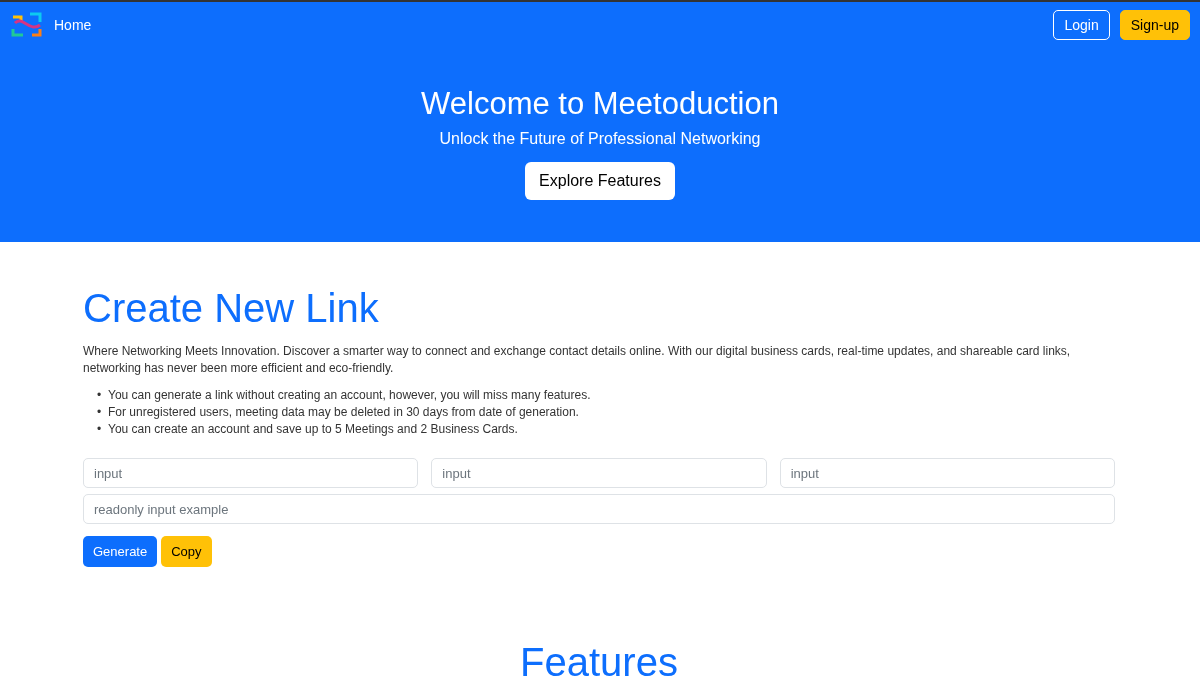  Describe the element at coordinates (600, 181) in the screenshot. I see `explore-button: Explore Features` at that location.